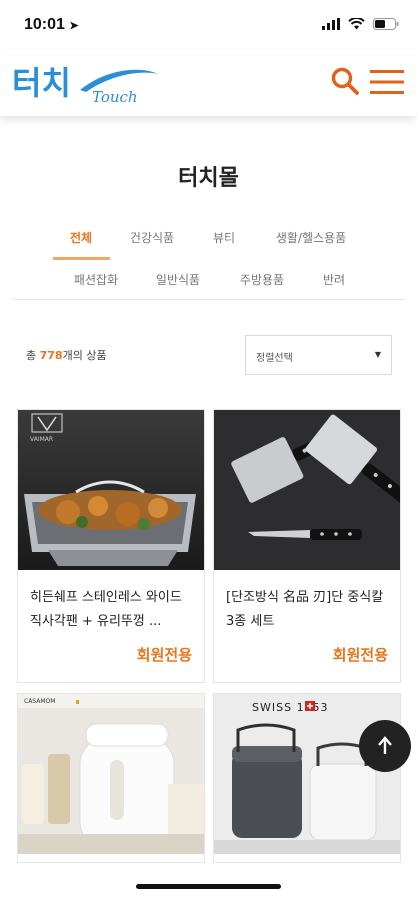 The width and height of the screenshot is (417, 900). I want to click on product-image, so click(307, 490).